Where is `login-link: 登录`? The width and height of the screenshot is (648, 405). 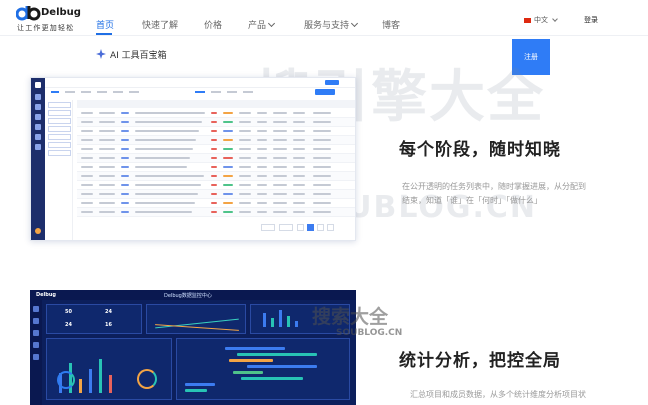 login-link: 登录 is located at coordinates (591, 20).